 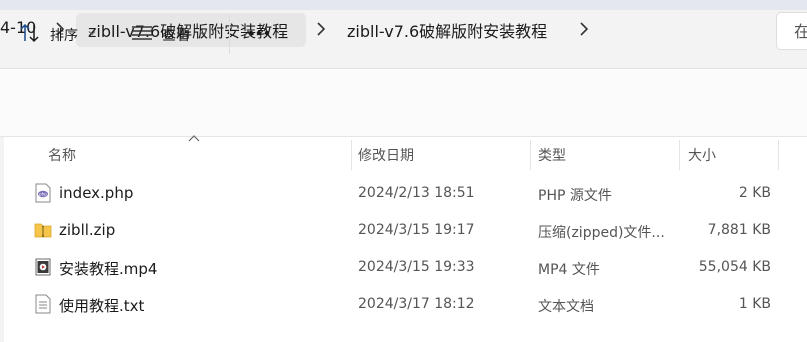 What do you see at coordinates (108, 268) in the screenshot?
I see `file-name: 安装教程.mp4` at bounding box center [108, 268].